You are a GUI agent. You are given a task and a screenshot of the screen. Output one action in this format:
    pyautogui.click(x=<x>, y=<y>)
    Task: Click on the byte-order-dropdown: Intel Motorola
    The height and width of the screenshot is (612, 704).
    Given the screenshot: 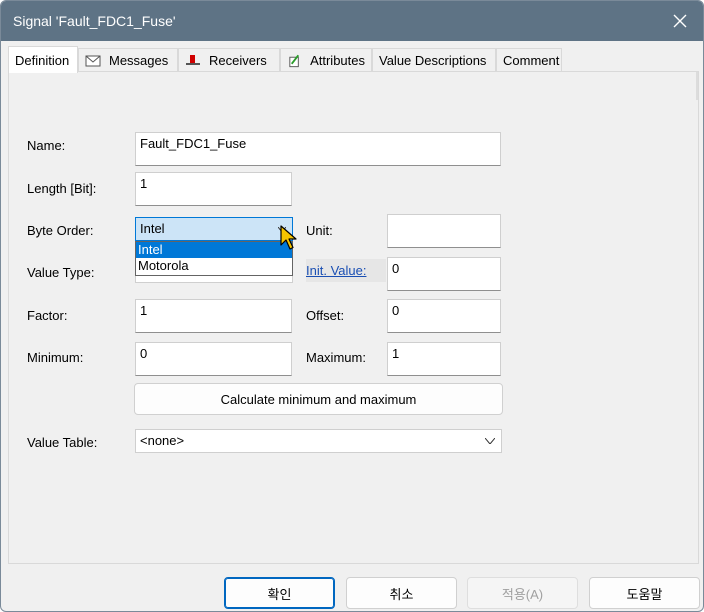 What is the action you would take?
    pyautogui.click(x=214, y=258)
    